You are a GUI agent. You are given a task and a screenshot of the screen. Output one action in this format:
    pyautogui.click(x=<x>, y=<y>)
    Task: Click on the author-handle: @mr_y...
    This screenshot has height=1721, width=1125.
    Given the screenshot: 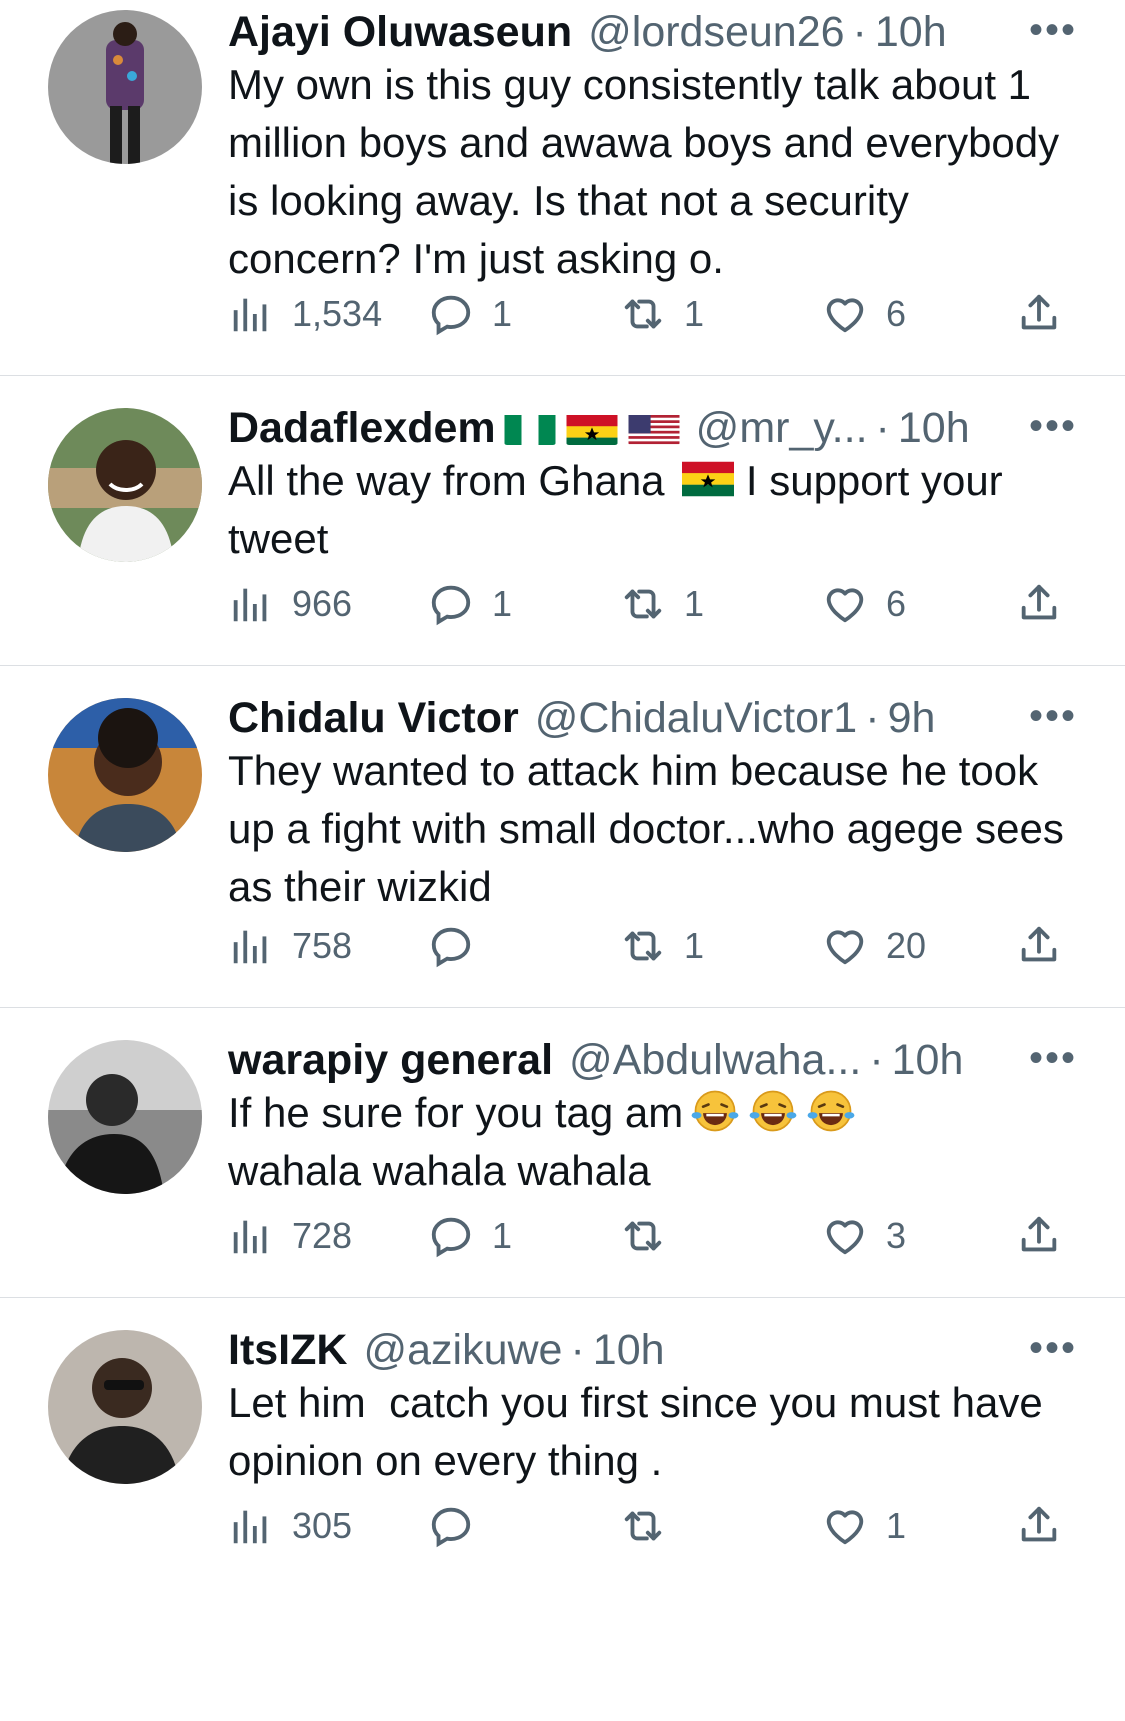 What is the action you would take?
    pyautogui.click(x=782, y=428)
    